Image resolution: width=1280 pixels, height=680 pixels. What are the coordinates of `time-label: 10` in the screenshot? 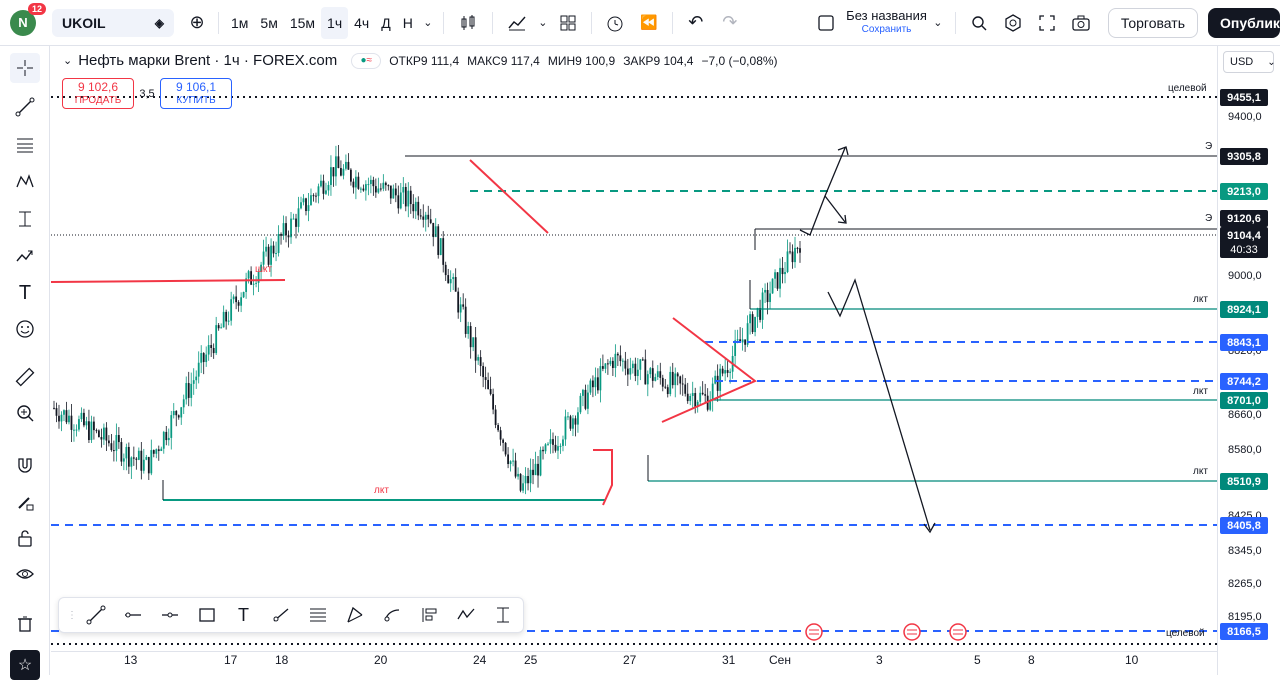 It's located at (1132, 660).